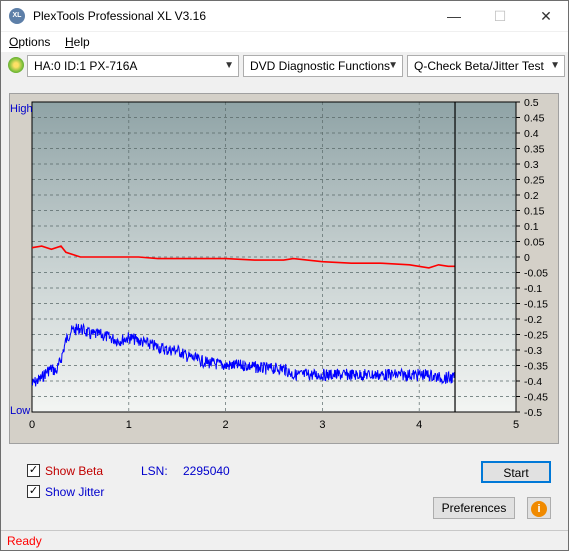 This screenshot has width=569, height=551. Describe the element at coordinates (33, 491) in the screenshot. I see `show-jitter-checkbox: ✓` at that location.